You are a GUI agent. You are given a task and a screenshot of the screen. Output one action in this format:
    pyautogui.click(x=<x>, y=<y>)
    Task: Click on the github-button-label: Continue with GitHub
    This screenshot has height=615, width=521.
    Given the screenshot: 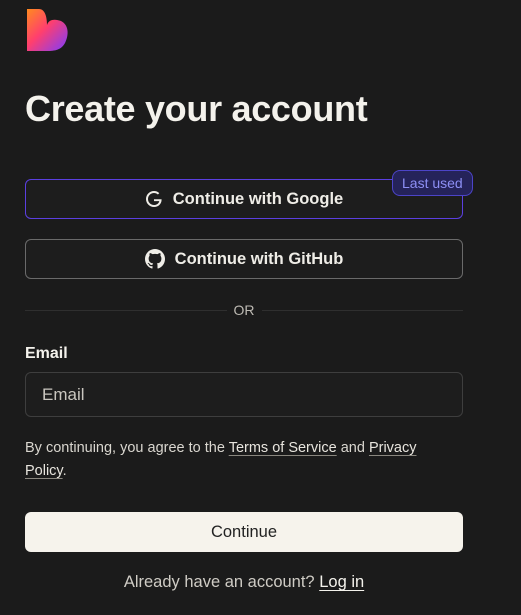 What is the action you would take?
    pyautogui.click(x=259, y=258)
    